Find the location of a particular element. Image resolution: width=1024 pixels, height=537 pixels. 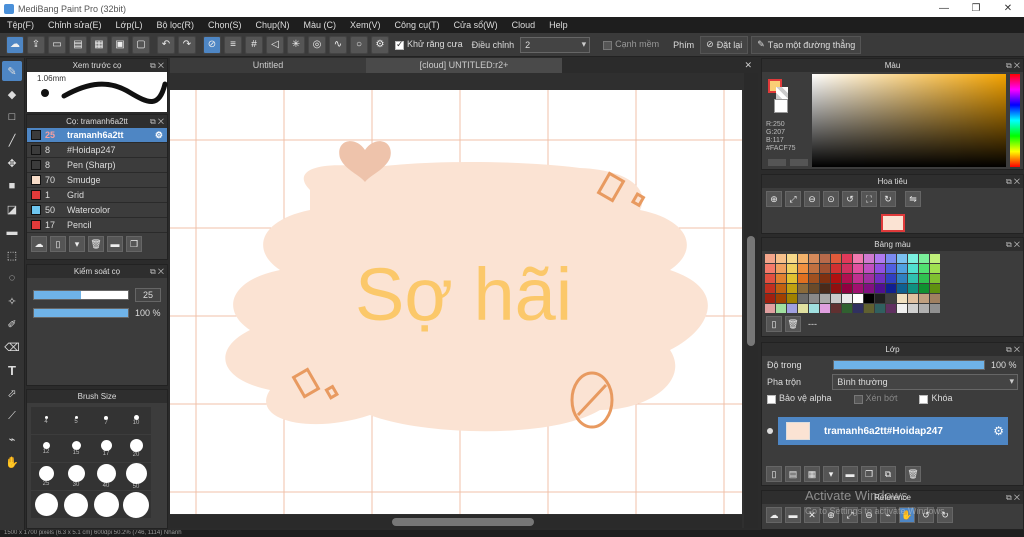

size-slider is located at coordinates (81, 295).